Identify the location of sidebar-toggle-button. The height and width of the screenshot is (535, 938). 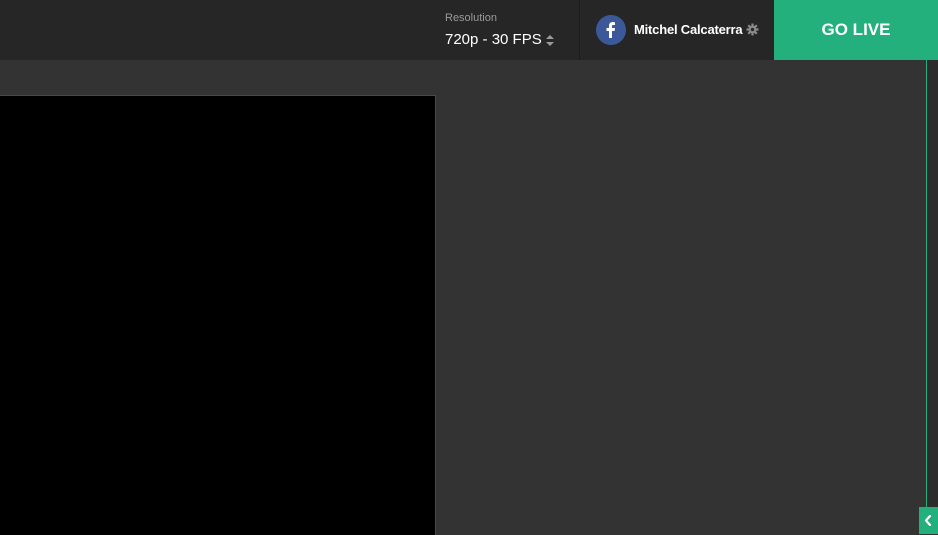
(928, 520).